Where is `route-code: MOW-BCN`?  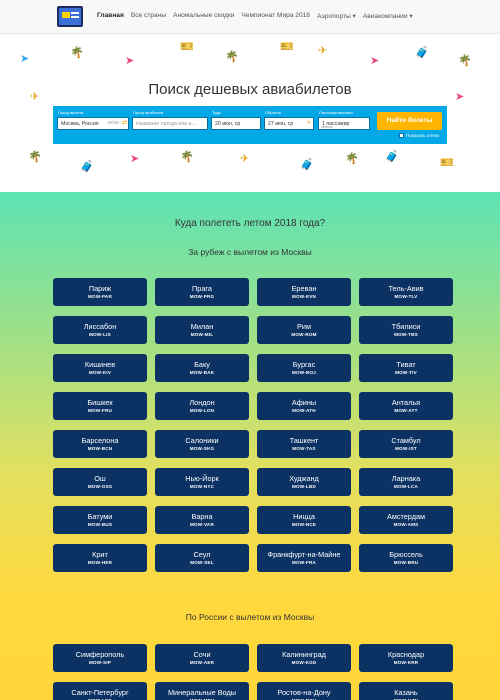
route-code: MOW-BCN is located at coordinates (100, 448).